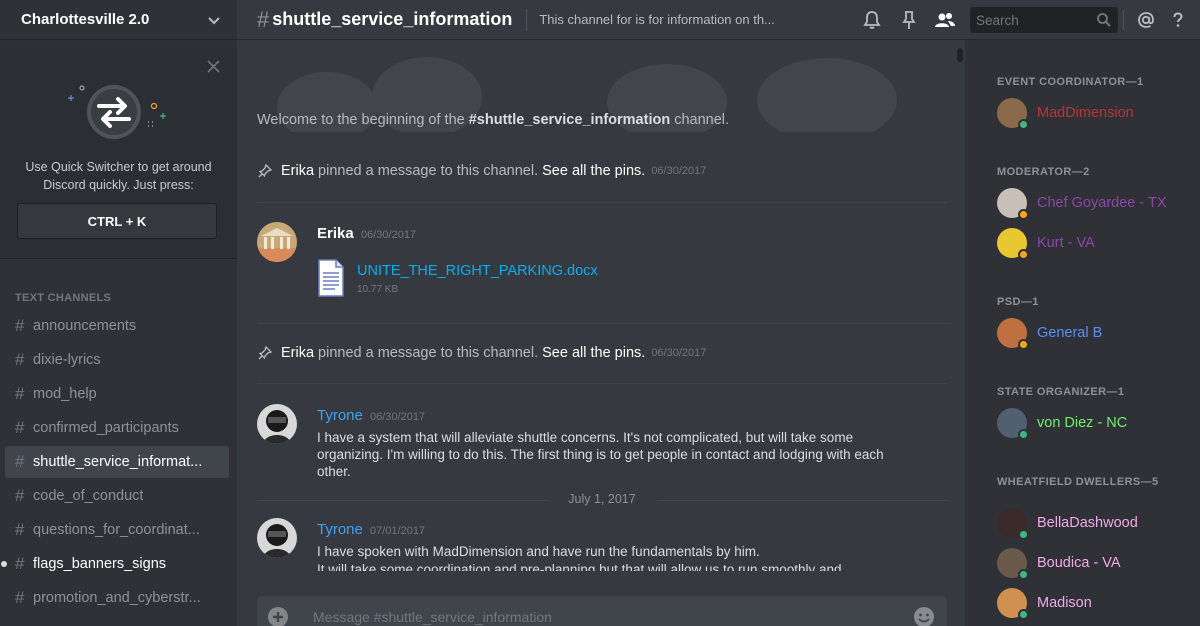 The height and width of the screenshot is (626, 1200). I want to click on timestamp: 06/30/2017, so click(679, 353).